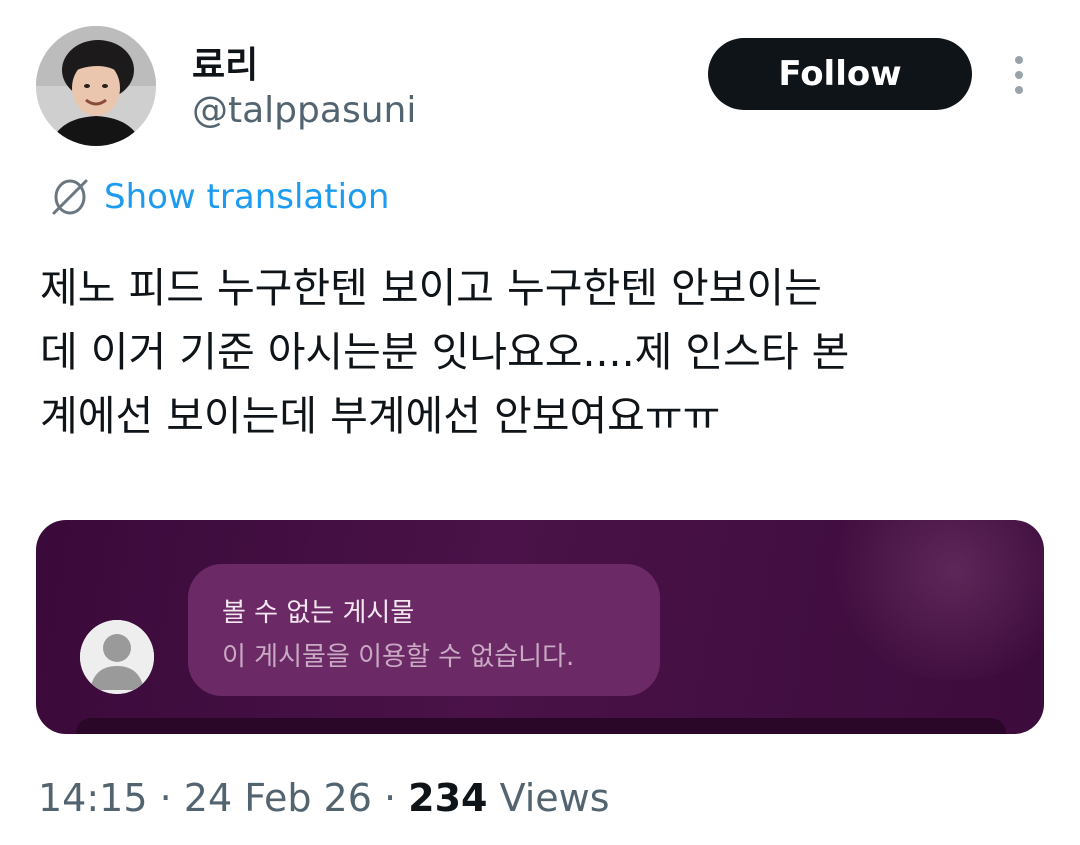 The width and height of the screenshot is (1080, 845). I want to click on views-label: Views, so click(548, 798).